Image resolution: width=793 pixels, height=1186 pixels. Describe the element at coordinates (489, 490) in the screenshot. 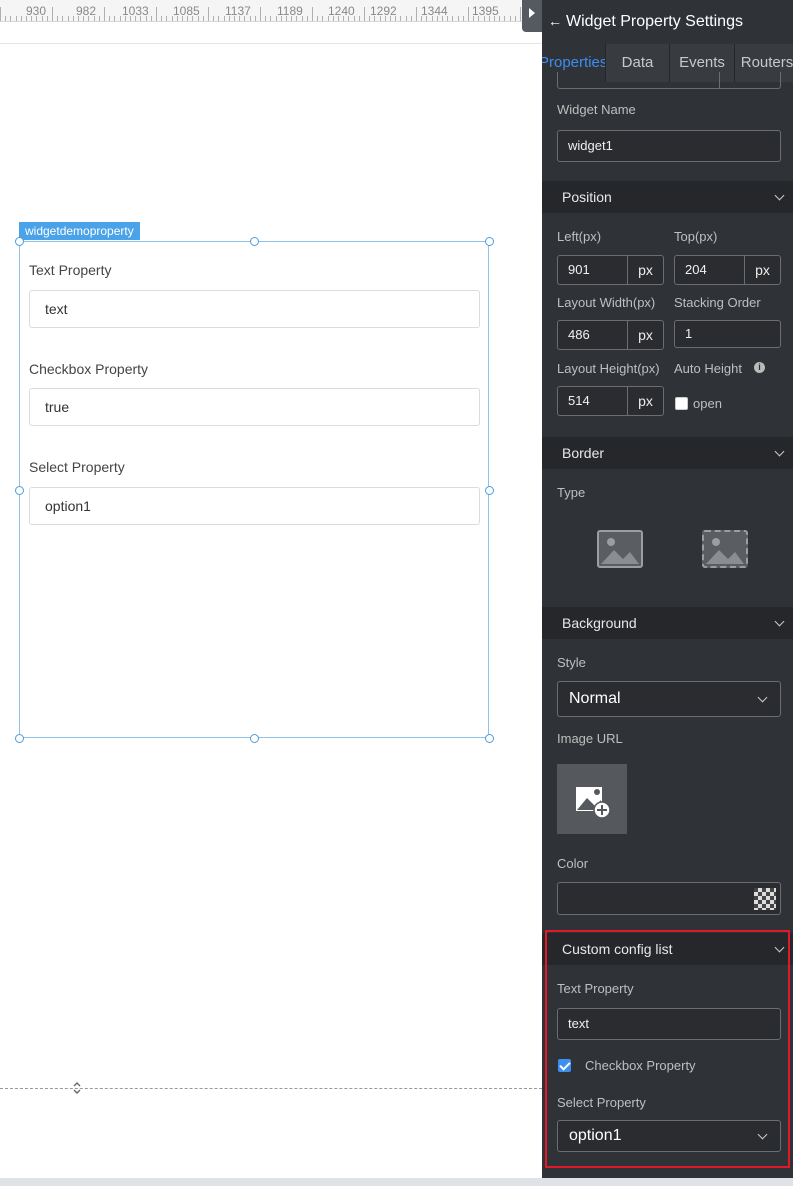

I see `resize-handle-e` at that location.